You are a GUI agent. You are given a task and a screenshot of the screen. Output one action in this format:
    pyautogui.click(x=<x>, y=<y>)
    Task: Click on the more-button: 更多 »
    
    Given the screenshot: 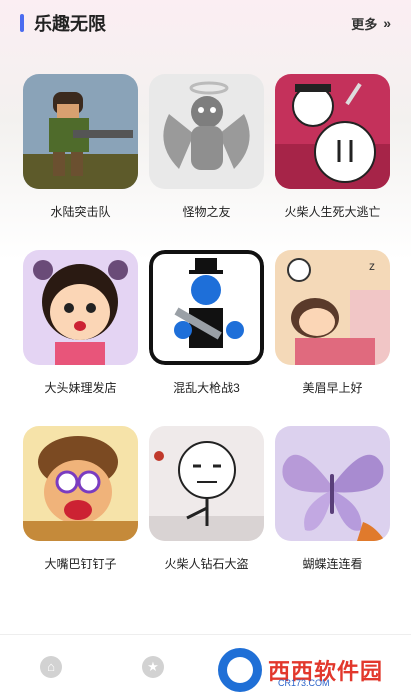 What is the action you would take?
    pyautogui.click(x=371, y=23)
    